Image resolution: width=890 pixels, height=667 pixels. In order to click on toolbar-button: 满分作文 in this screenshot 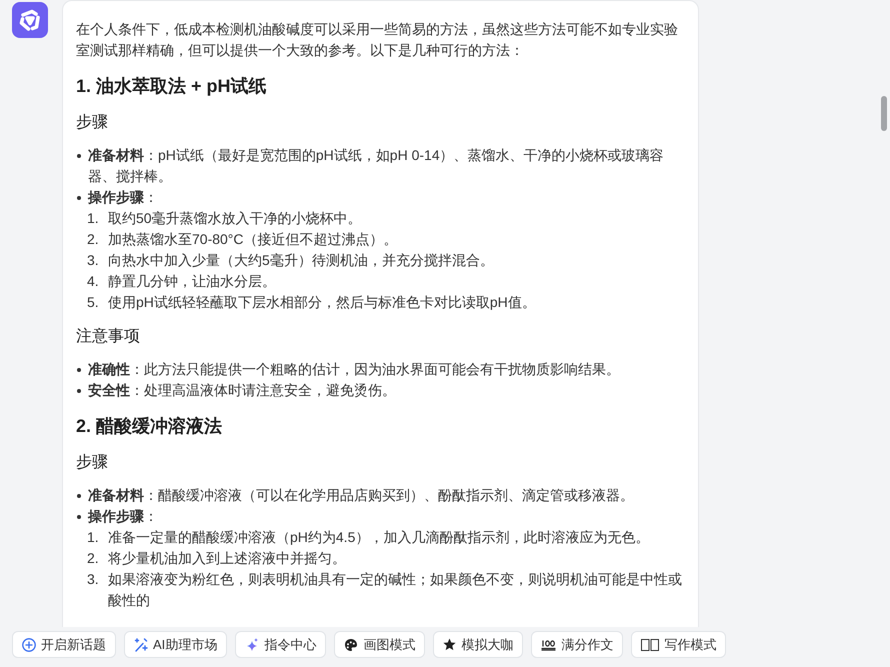, I will do `click(577, 644)`.